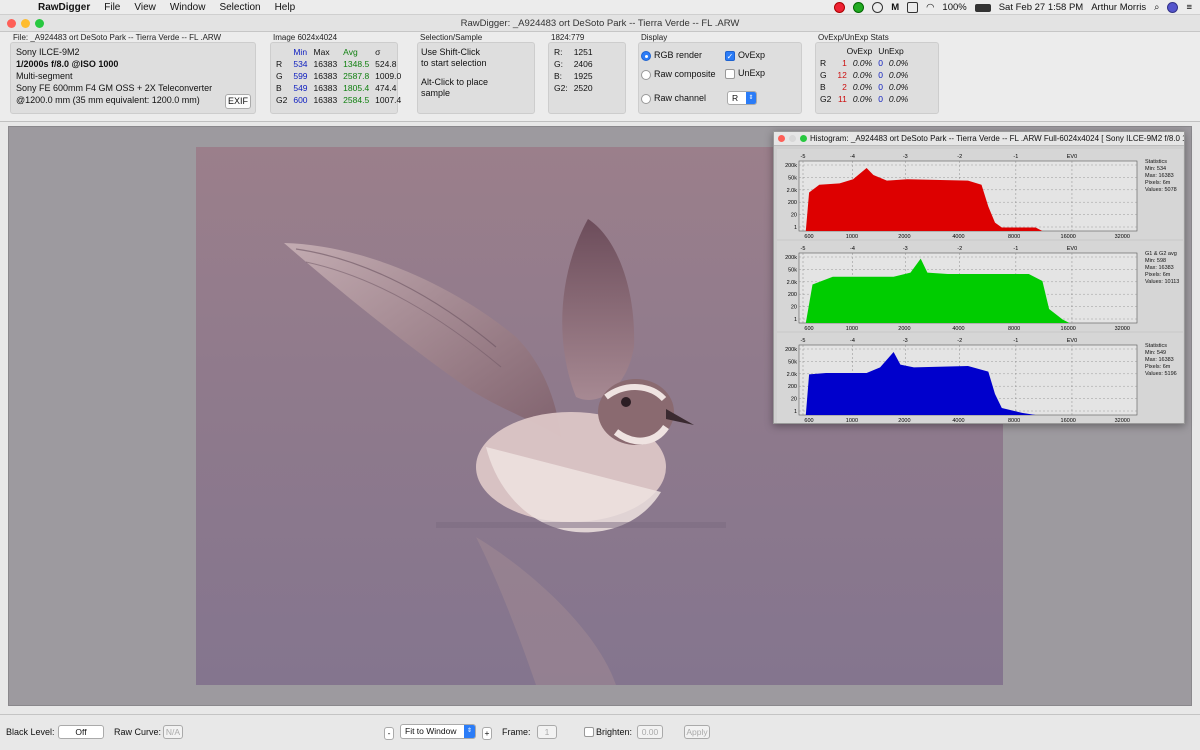  Describe the element at coordinates (1161, 190) in the screenshot. I see `stat-line: Values: 5078` at that location.